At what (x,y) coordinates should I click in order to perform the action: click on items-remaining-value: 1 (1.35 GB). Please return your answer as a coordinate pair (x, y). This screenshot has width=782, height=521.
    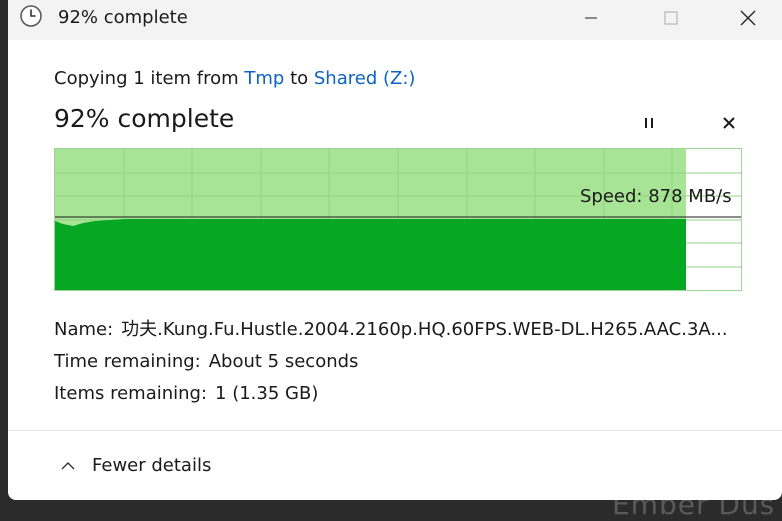
    Looking at the image, I should click on (267, 393).